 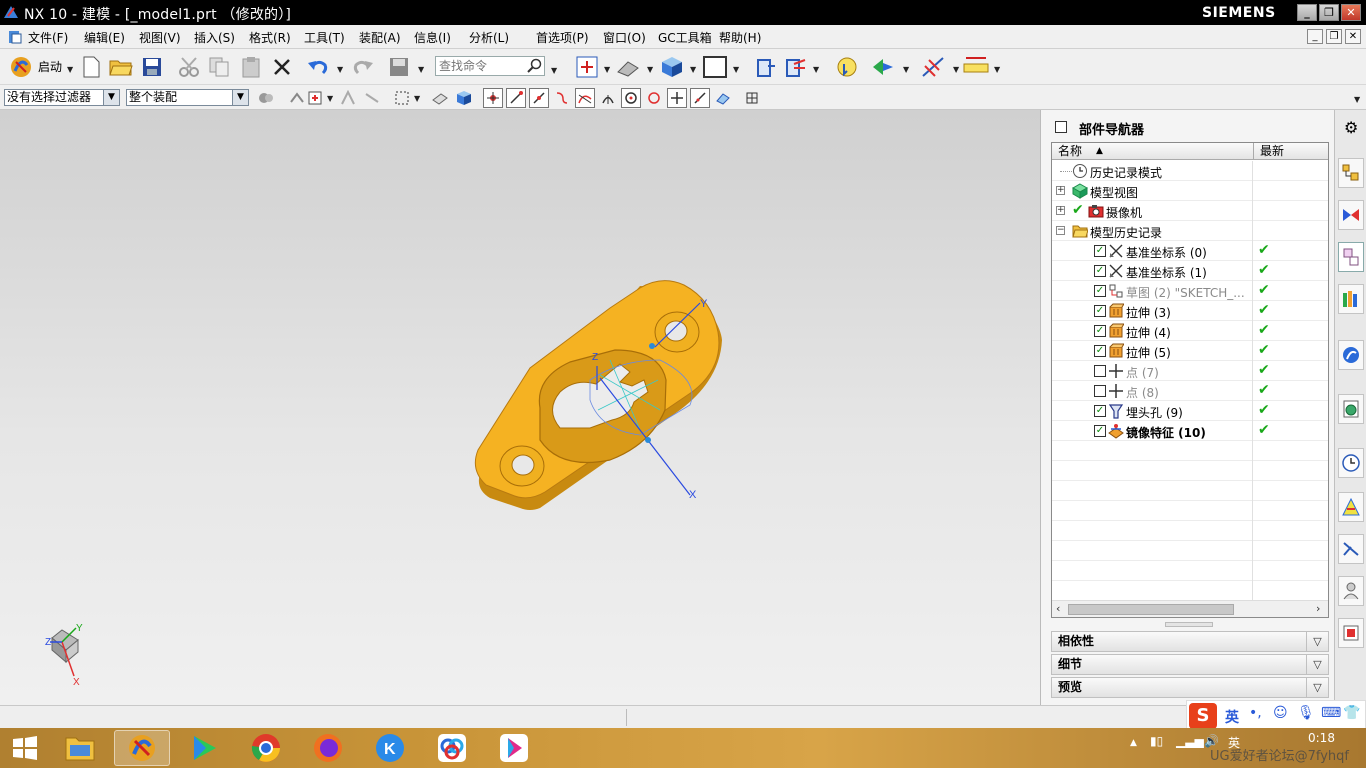 What do you see at coordinates (1351, 355) in the screenshot?
I see `hd3d-tools-tab` at bounding box center [1351, 355].